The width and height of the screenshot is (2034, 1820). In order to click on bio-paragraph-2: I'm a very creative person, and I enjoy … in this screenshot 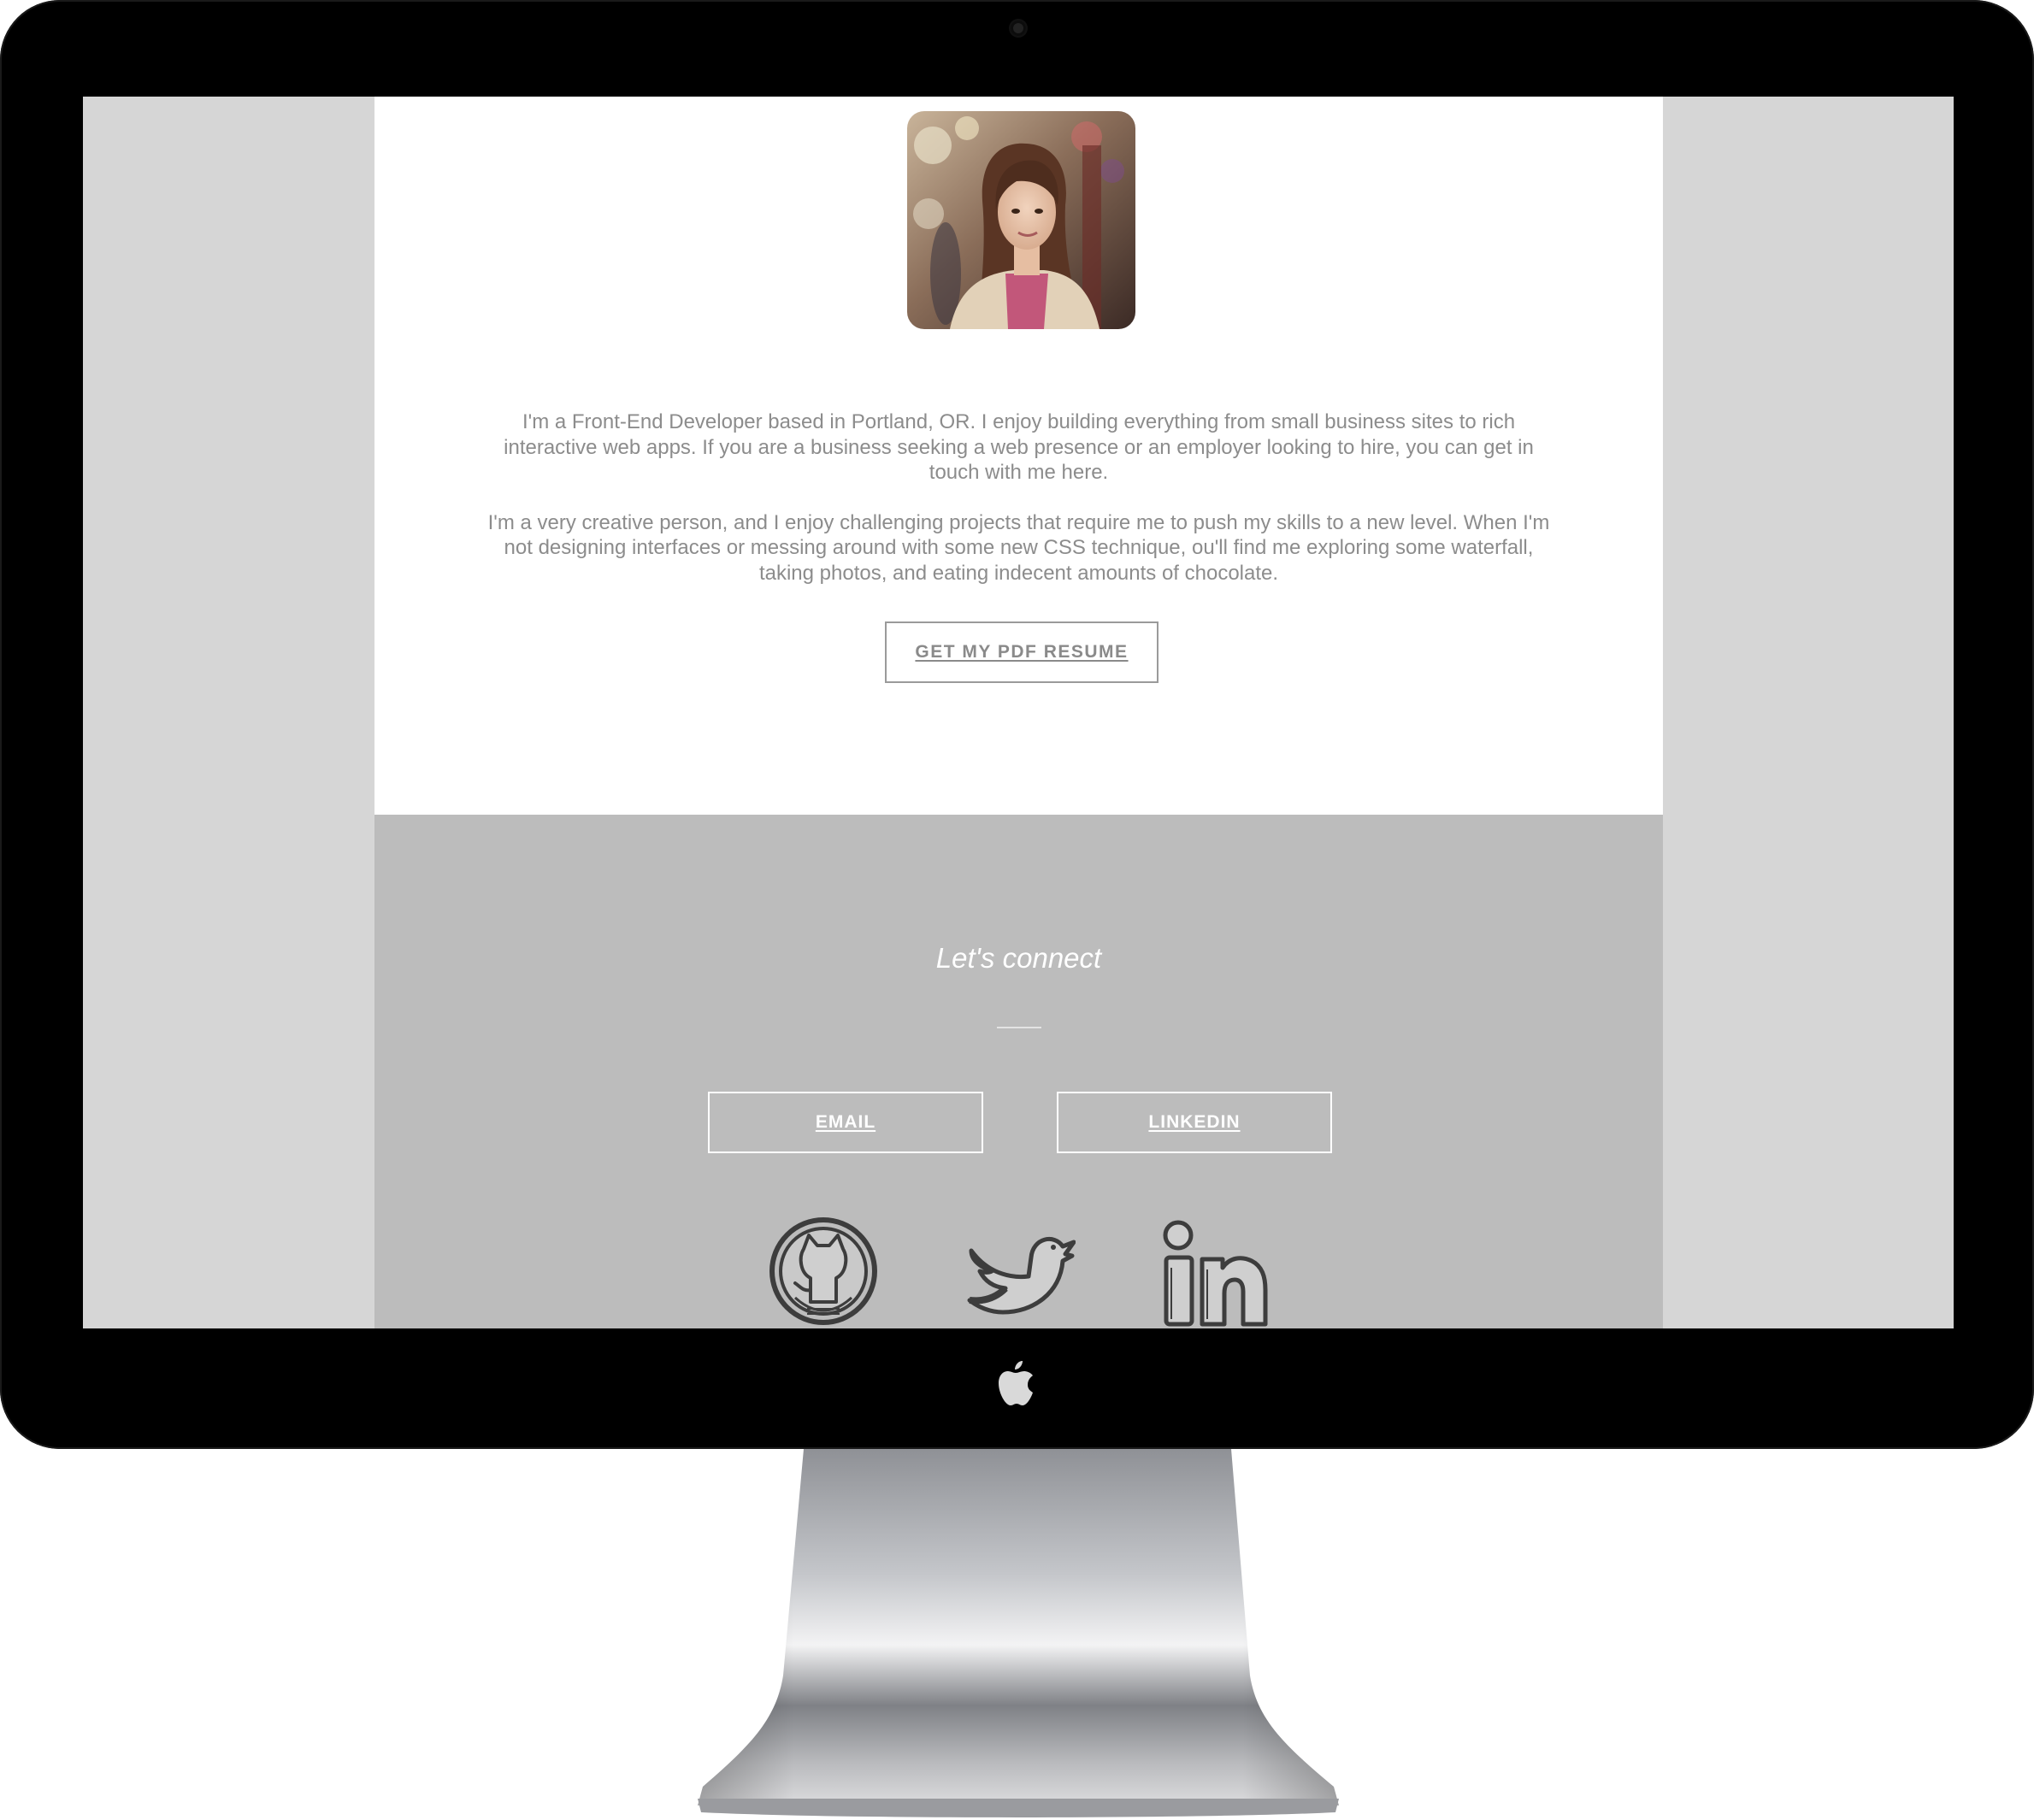, I will do `click(1019, 548)`.